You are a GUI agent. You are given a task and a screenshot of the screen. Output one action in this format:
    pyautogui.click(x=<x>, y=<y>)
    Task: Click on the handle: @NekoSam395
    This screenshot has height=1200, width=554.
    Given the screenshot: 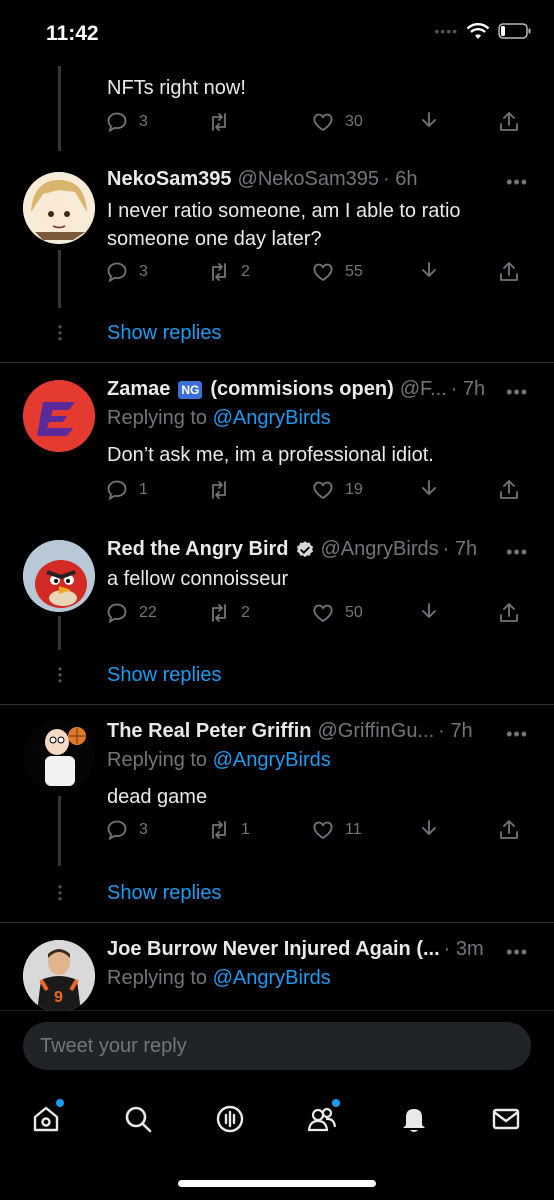 What is the action you would take?
    pyautogui.click(x=308, y=179)
    